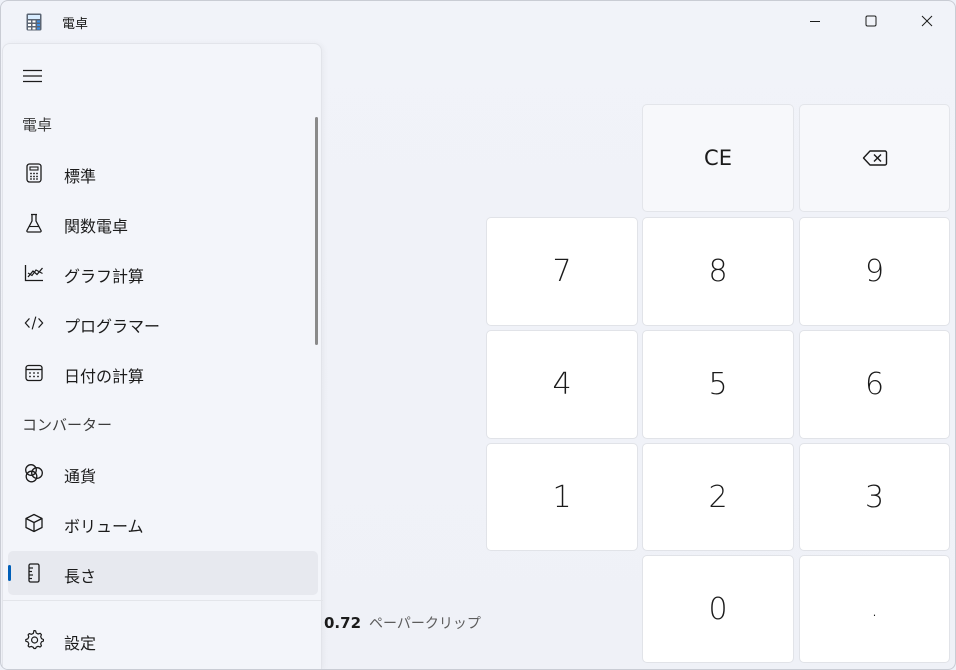 This screenshot has width=956, height=670. I want to click on hamburger-menu-button, so click(33, 76).